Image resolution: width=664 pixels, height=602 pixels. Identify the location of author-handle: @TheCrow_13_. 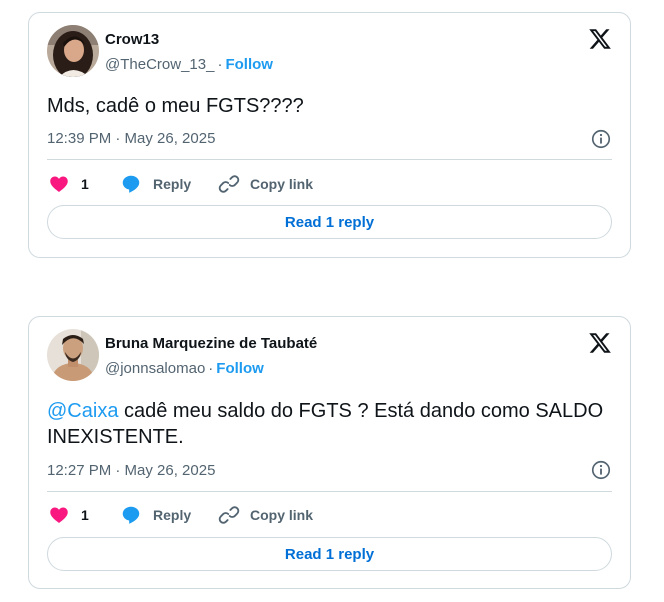
(159, 64).